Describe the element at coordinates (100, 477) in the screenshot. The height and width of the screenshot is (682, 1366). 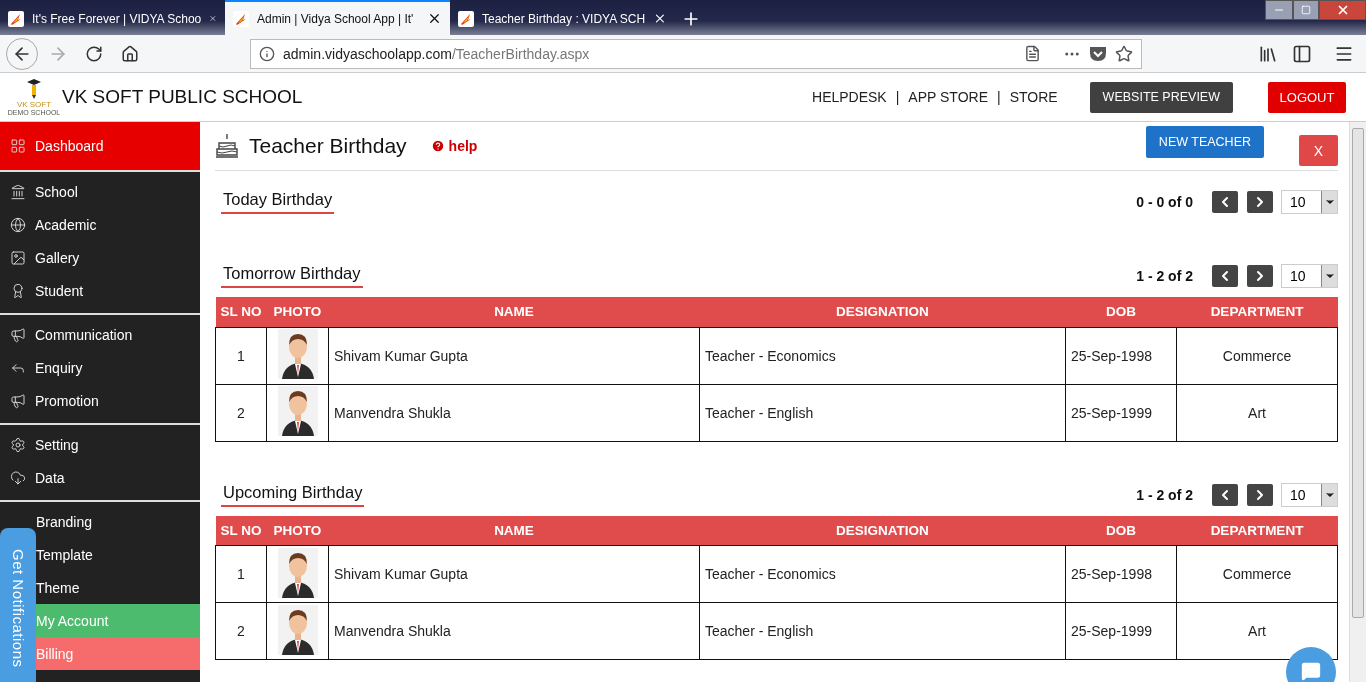
I see `sidebar-item: Data` at that location.